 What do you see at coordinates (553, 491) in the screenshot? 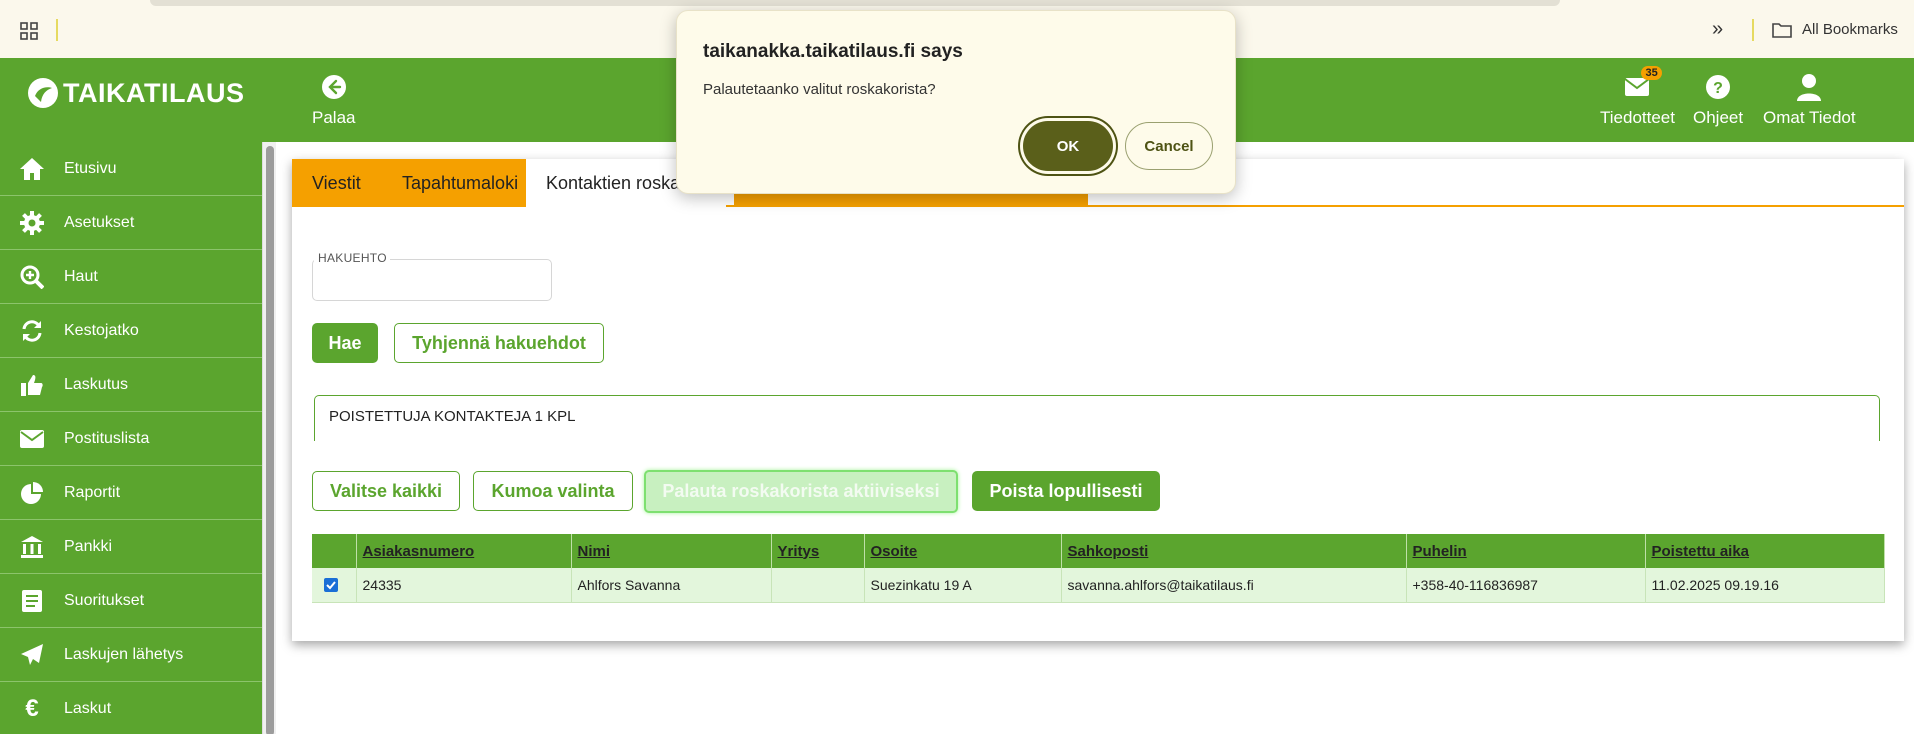
I see `deselect-button: Kumoa valinta` at bounding box center [553, 491].